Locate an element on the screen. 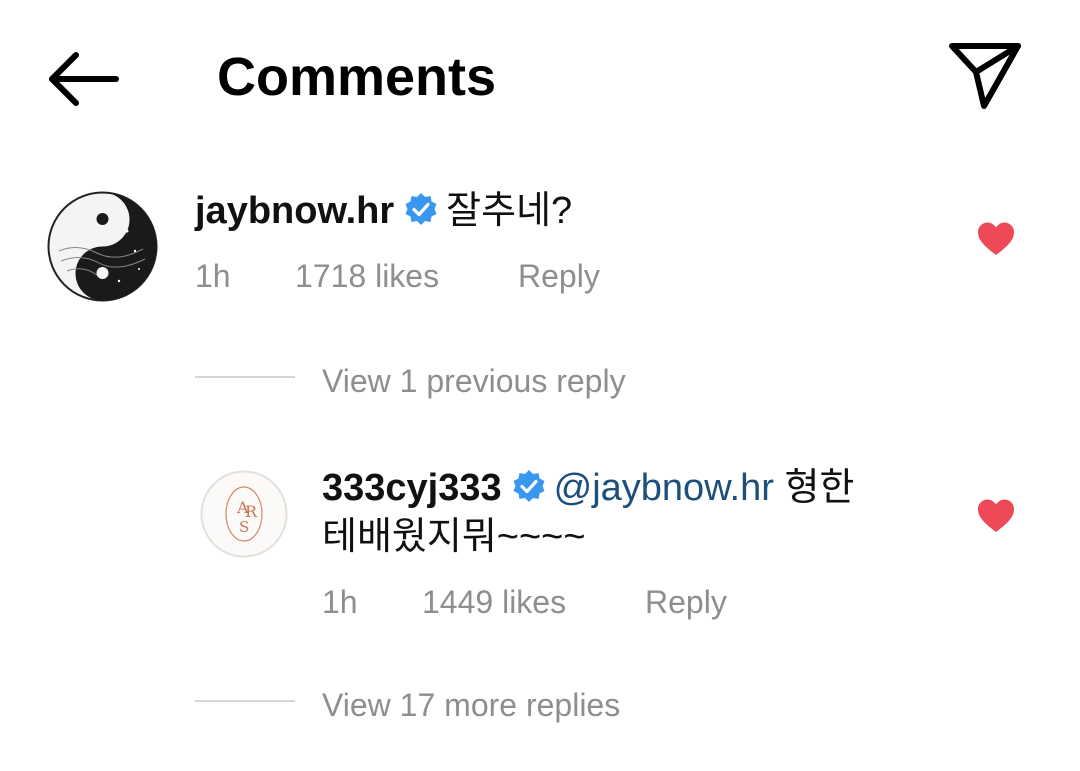  yin-yang-avatar-icon is located at coordinates (102, 246).